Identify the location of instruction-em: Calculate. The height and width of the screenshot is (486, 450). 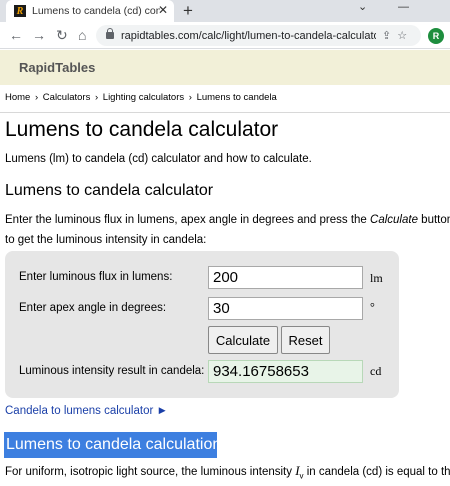
(394, 220).